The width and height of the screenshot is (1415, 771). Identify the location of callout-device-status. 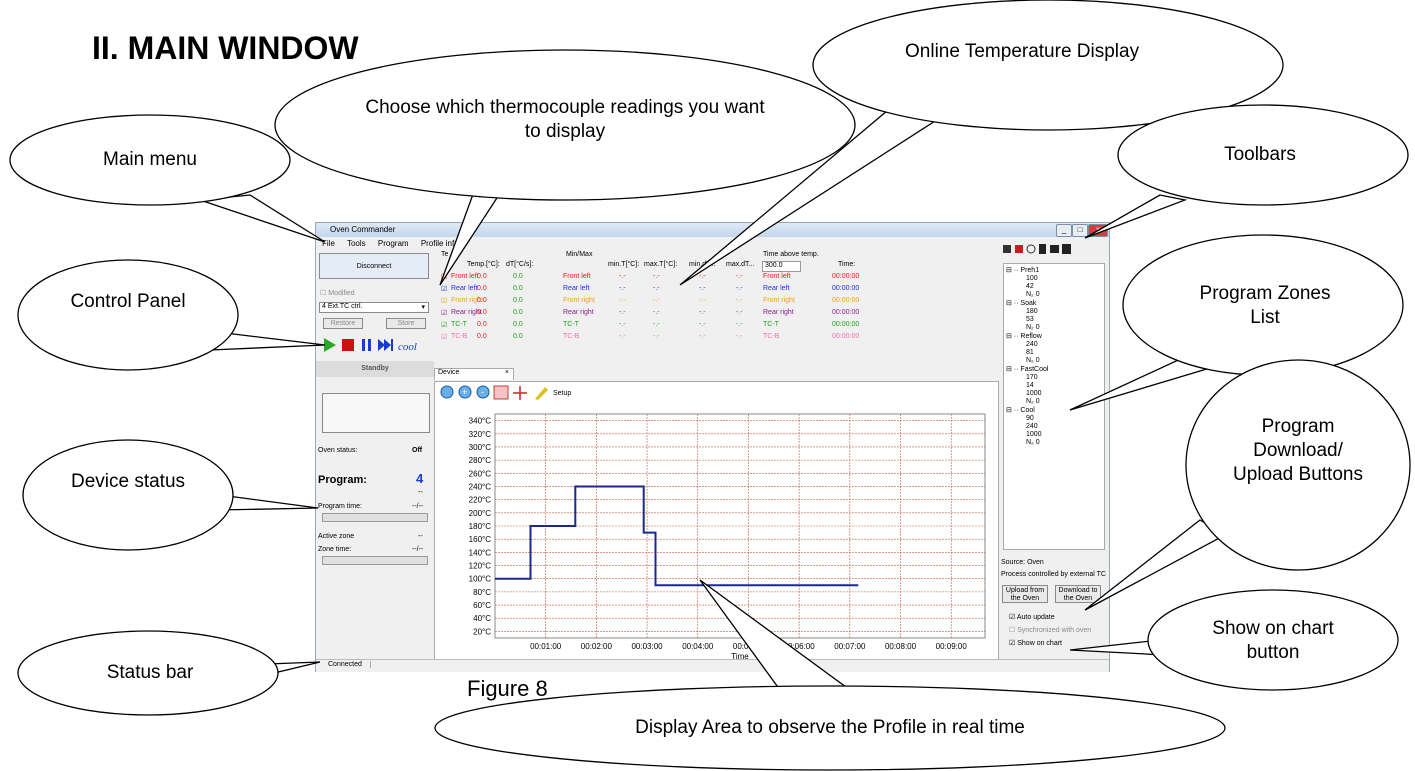
(128, 495).